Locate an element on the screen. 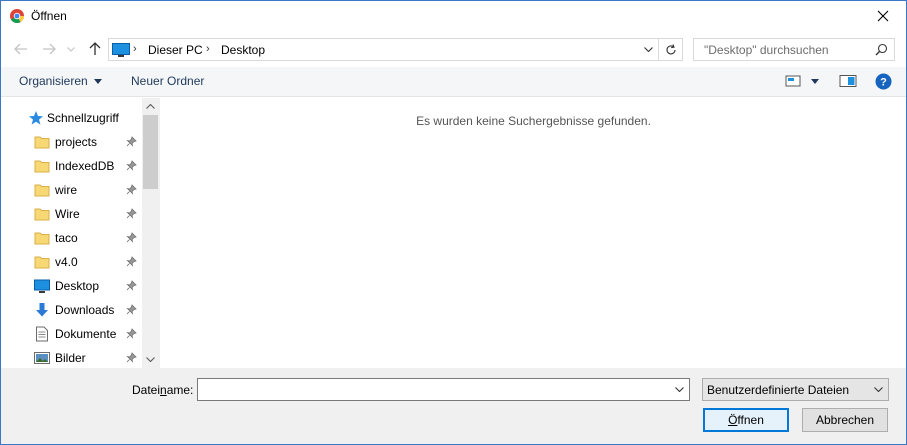 This screenshot has width=907, height=445. search-icon is located at coordinates (881, 49).